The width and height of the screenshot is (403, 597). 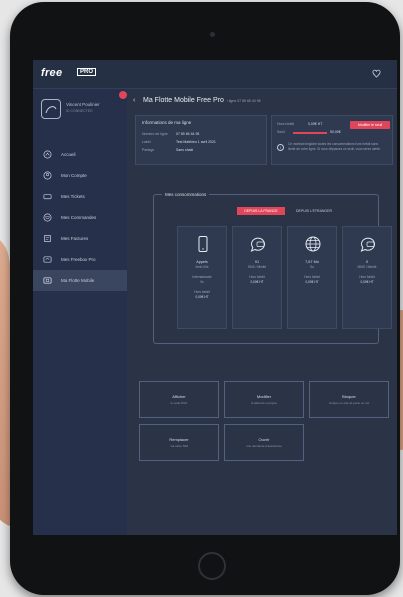 What do you see at coordinates (179, 396) in the screenshot?
I see `action-title: Afficher` at bounding box center [179, 396].